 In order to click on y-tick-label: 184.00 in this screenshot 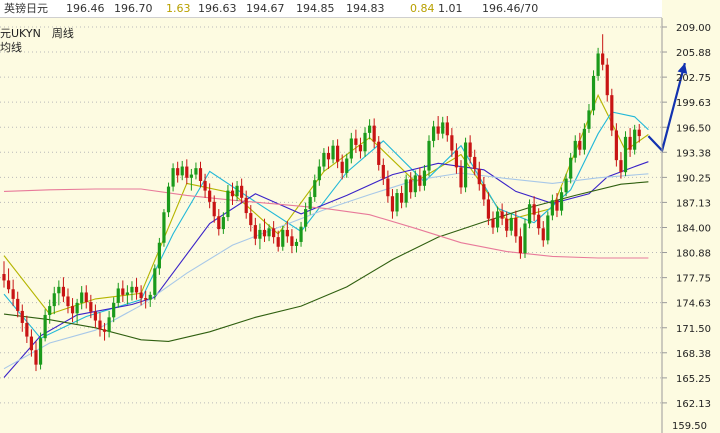, I will do `click(693, 229)`.